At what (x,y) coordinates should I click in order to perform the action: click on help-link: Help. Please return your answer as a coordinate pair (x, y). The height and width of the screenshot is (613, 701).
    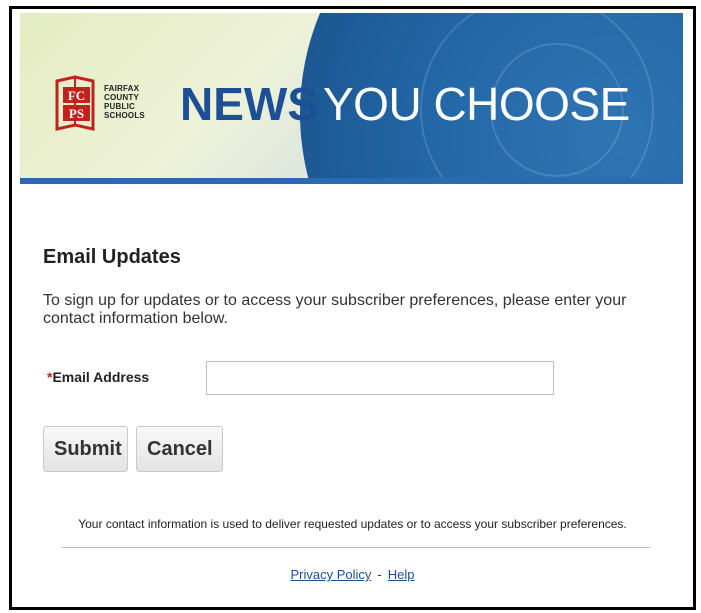
    Looking at the image, I should click on (401, 574).